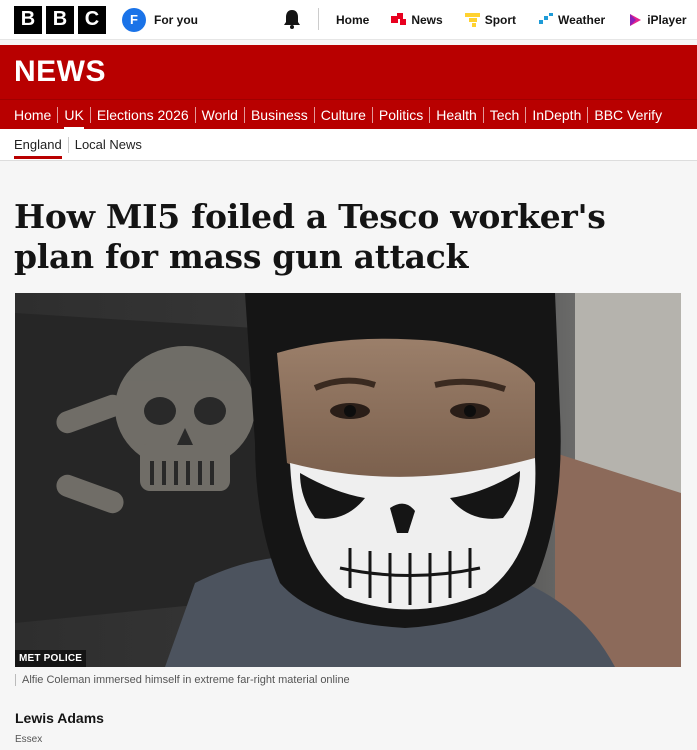 Image resolution: width=697 pixels, height=750 pixels. What do you see at coordinates (73, 115) in the screenshot?
I see `section-uk: UK` at bounding box center [73, 115].